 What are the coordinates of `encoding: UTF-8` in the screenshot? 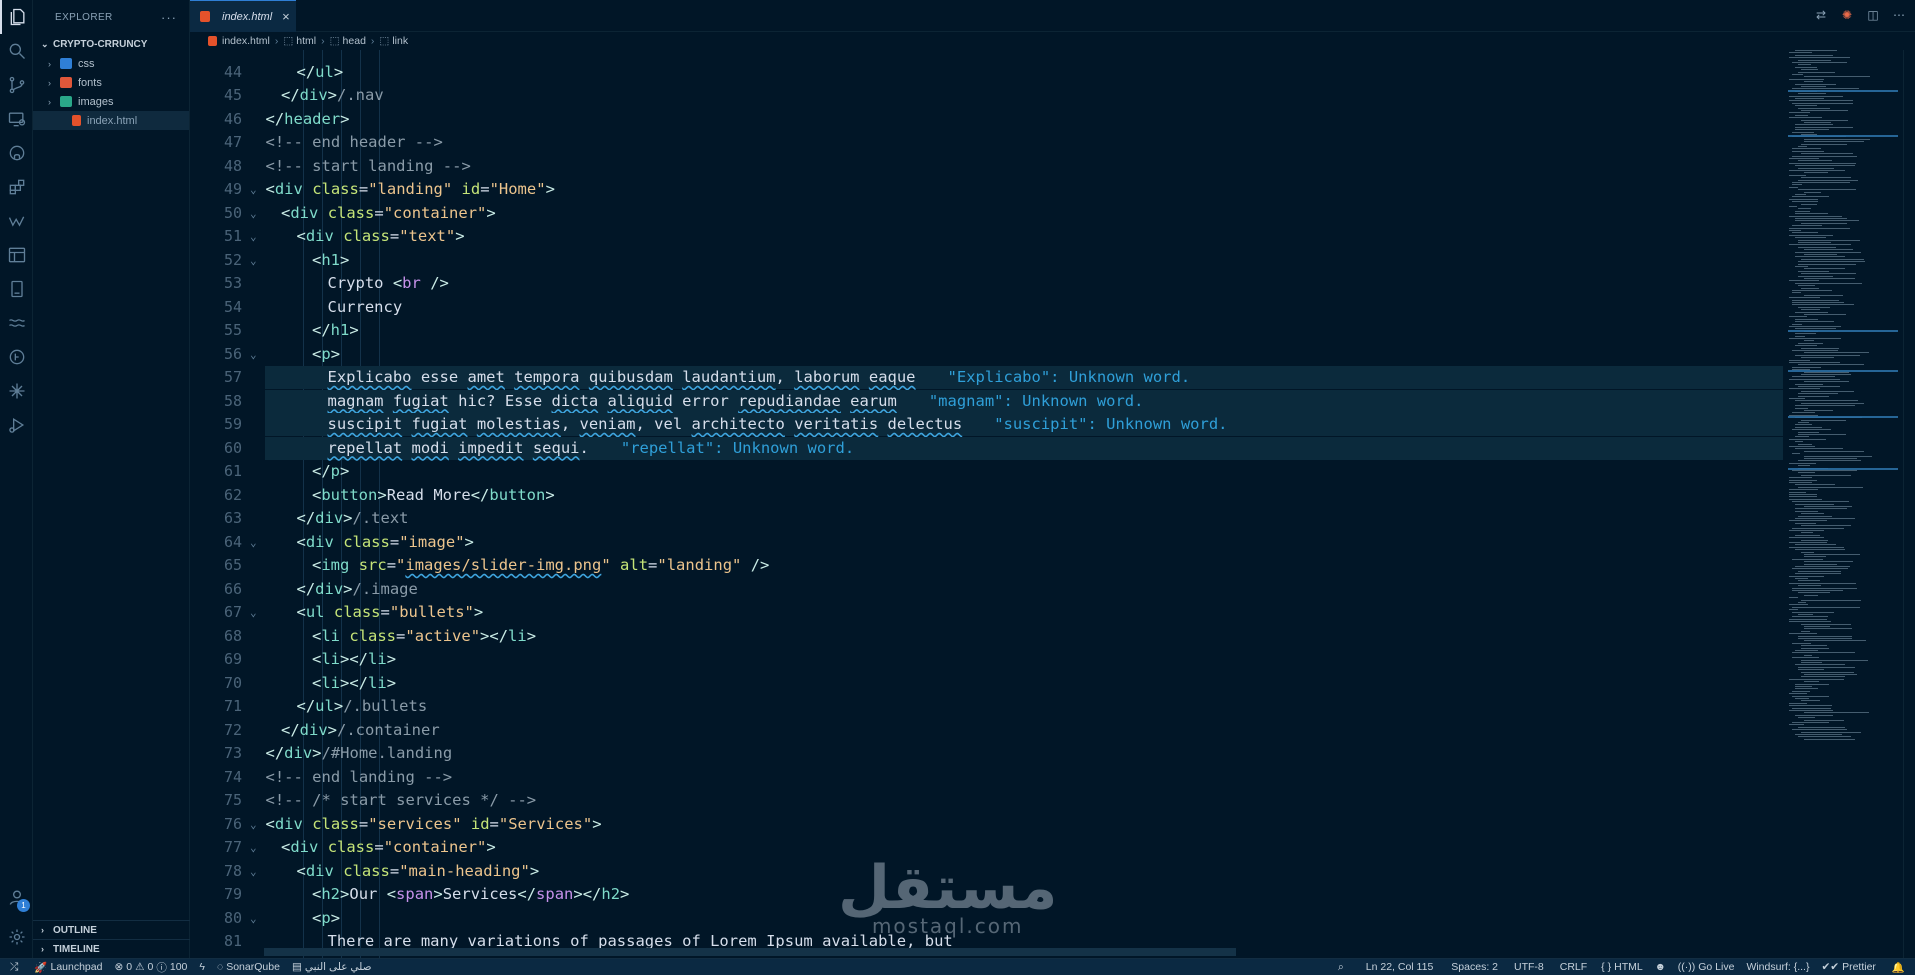 It's located at (1529, 967).